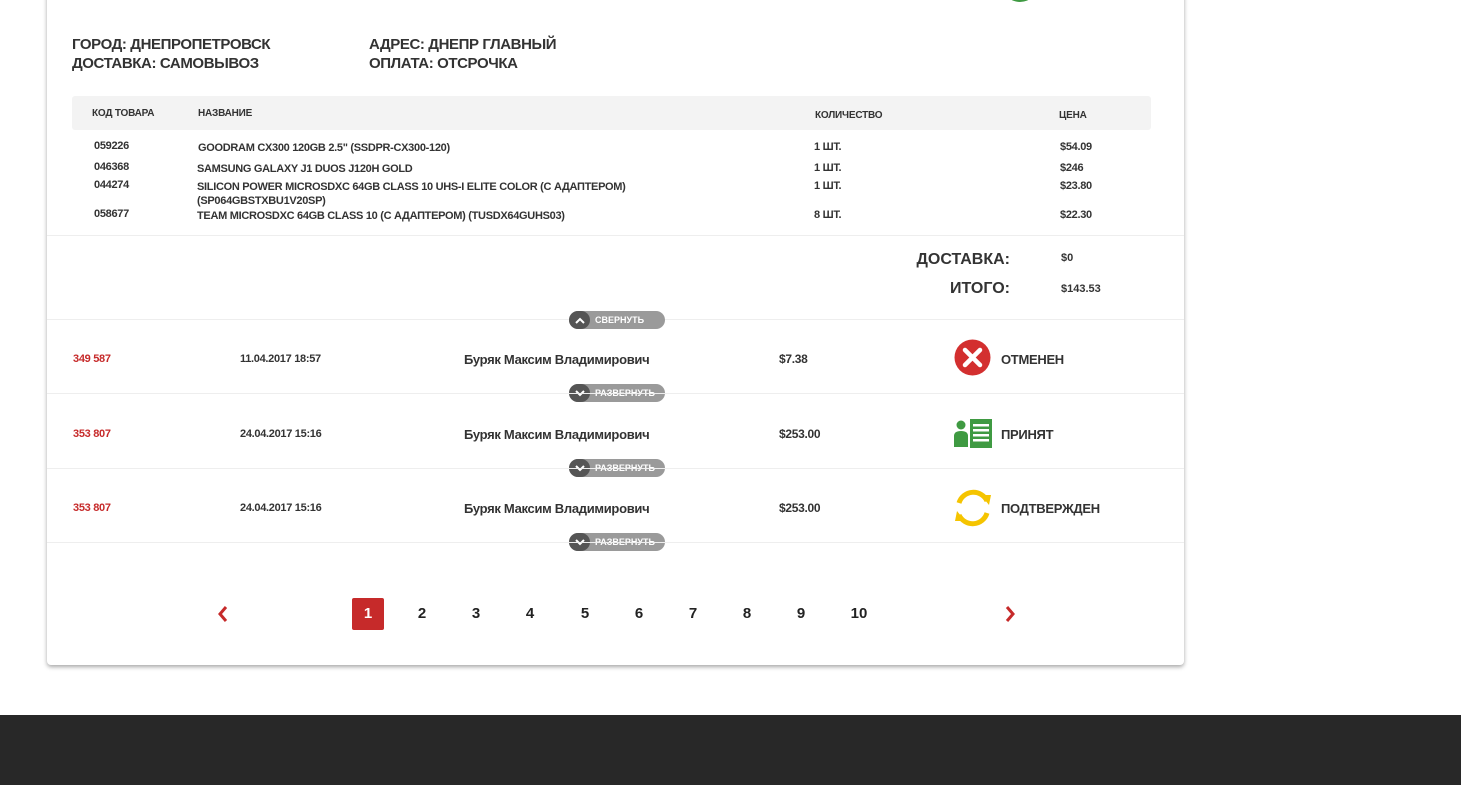  Describe the element at coordinates (422, 614) in the screenshot. I see `page-2: 2` at that location.